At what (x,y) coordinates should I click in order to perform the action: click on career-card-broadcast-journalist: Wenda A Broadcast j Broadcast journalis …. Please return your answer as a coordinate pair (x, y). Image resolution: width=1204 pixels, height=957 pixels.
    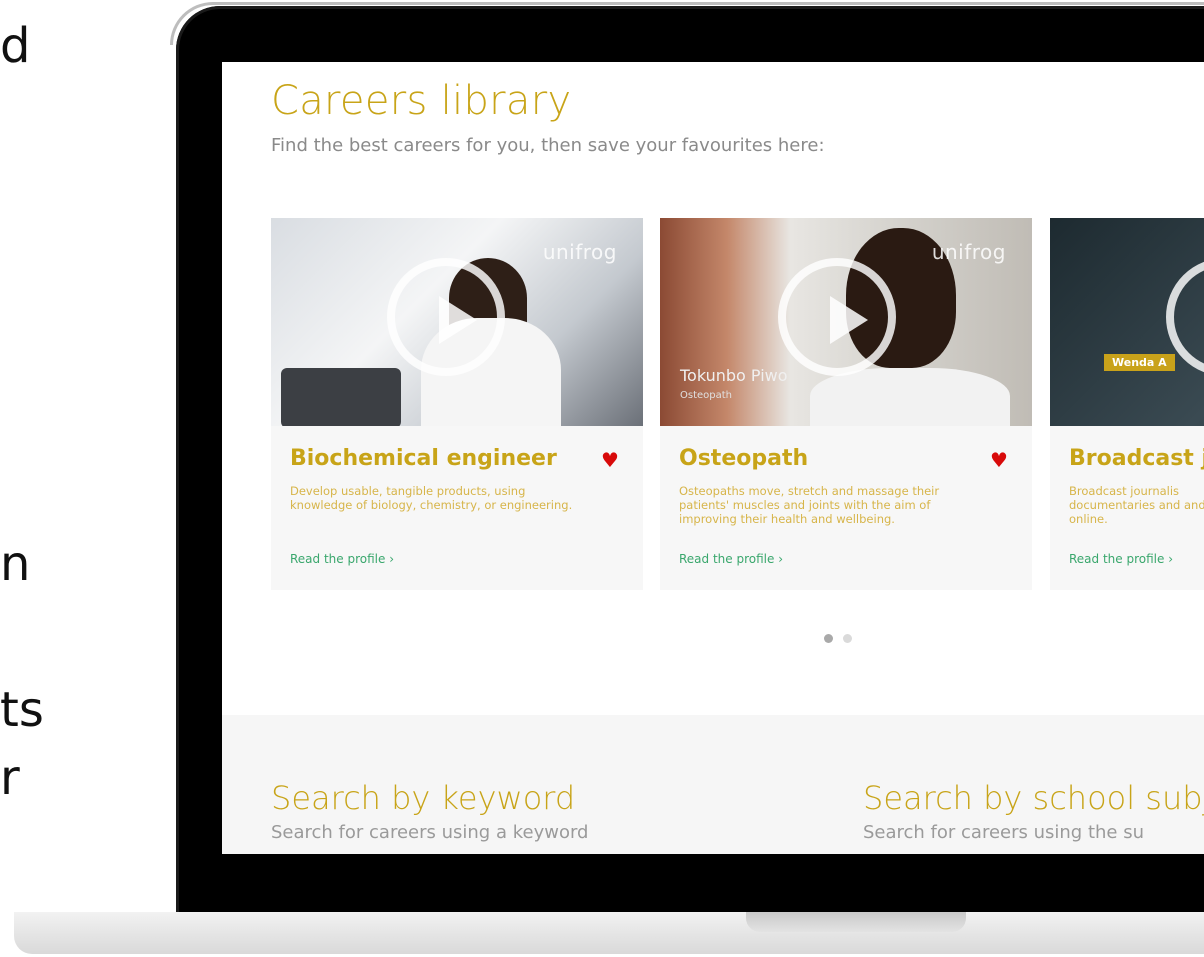
    Looking at the image, I should click on (1127, 404).